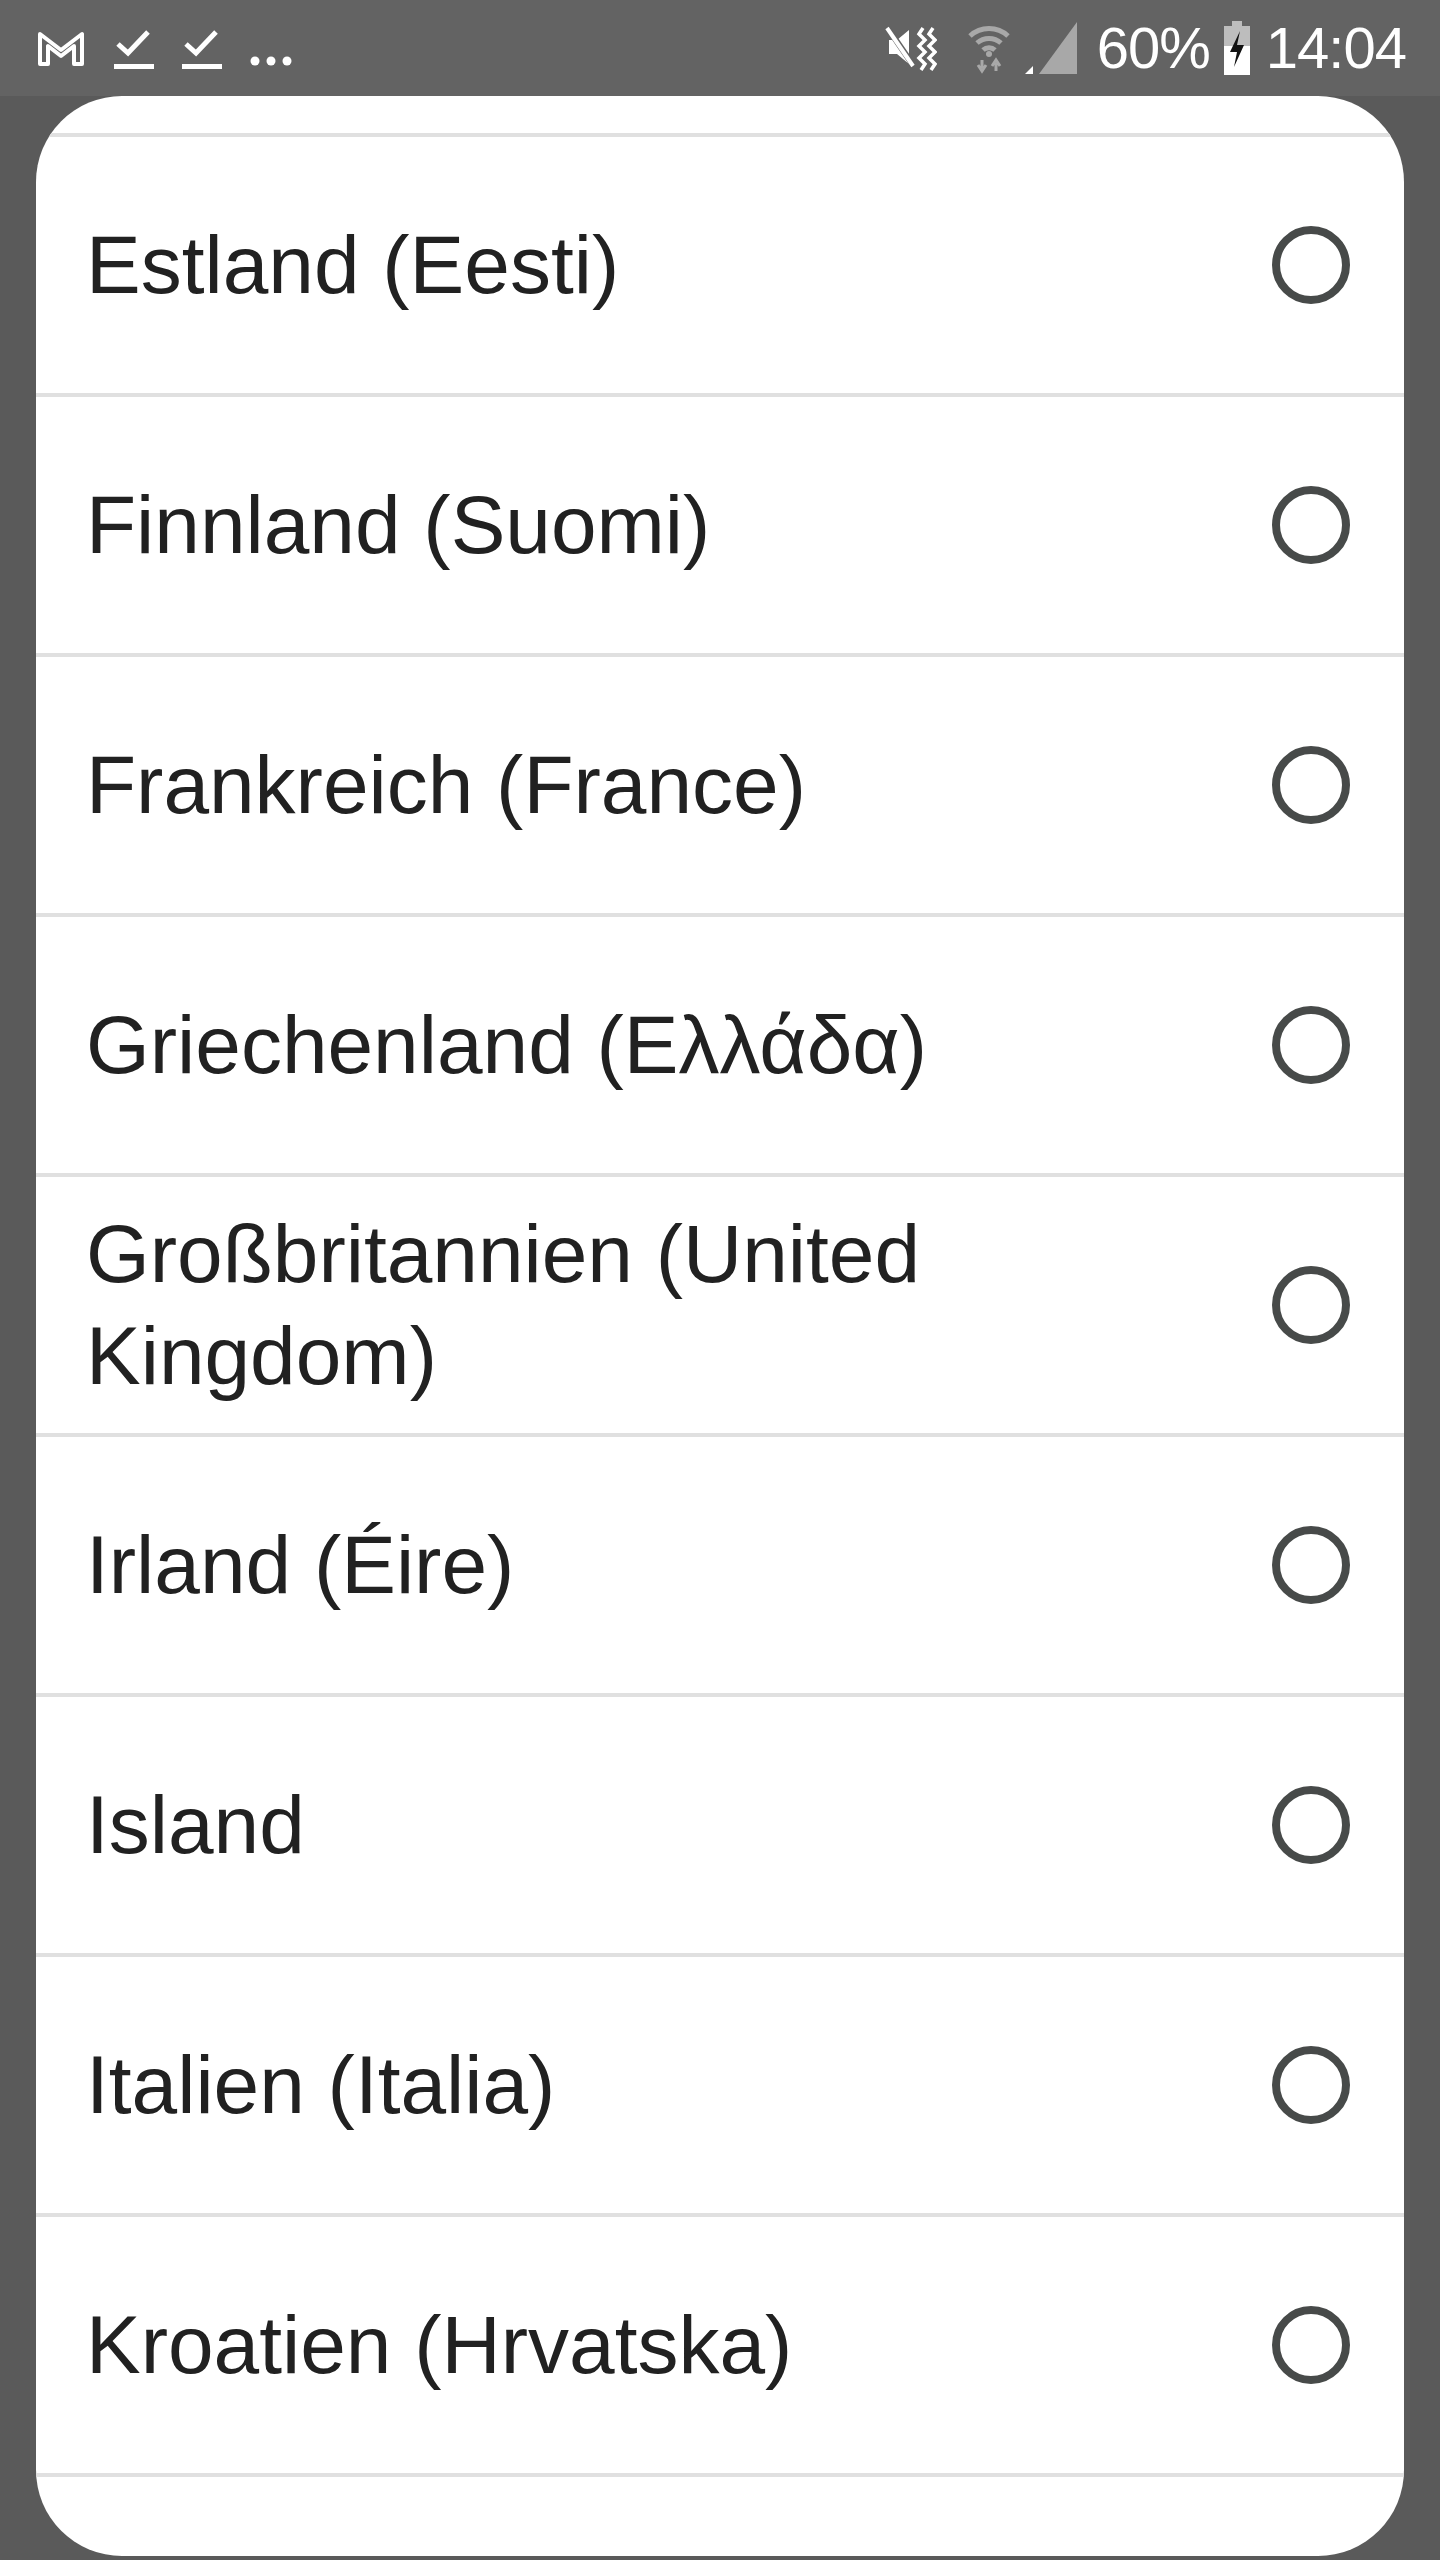 This screenshot has width=1440, height=2560. I want to click on battery-charging-icon, so click(1236, 48).